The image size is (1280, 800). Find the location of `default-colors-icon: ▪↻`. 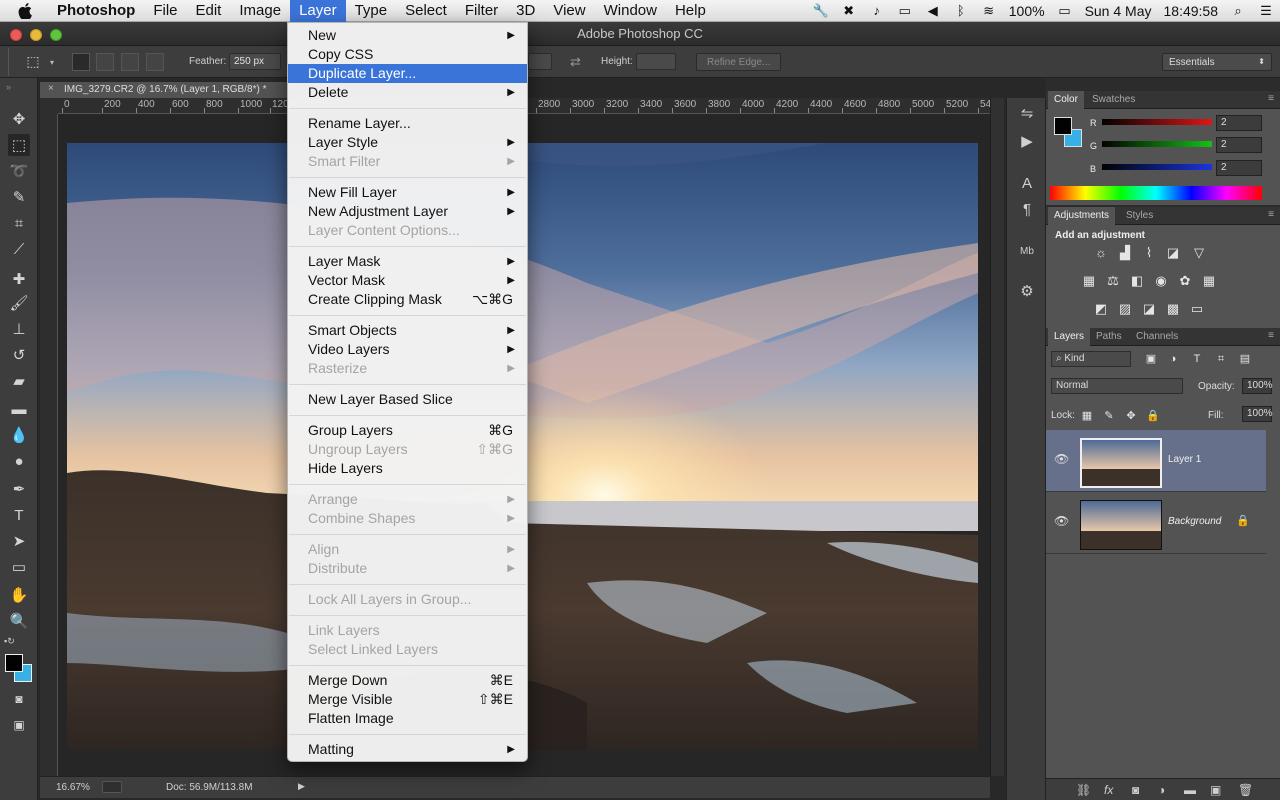

default-colors-icon: ▪↻ is located at coordinates (9, 641).